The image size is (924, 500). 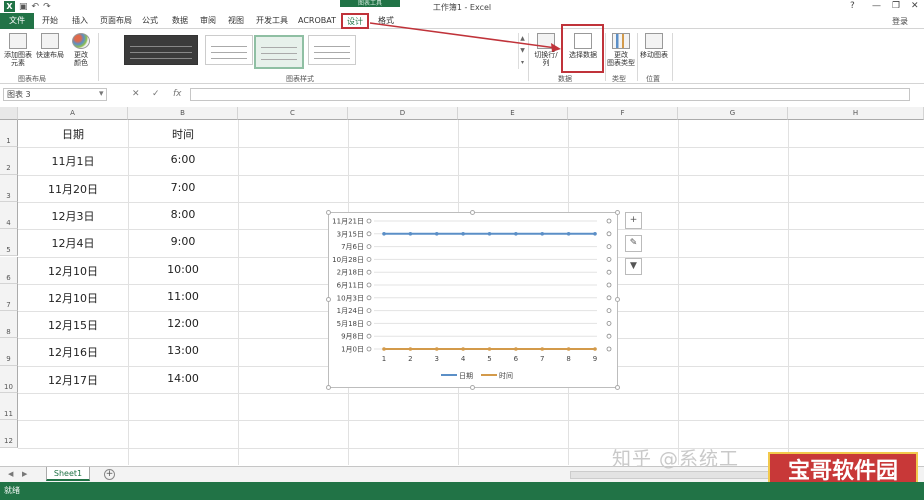 What do you see at coordinates (9, 325) in the screenshot?
I see `row-header: 8` at bounding box center [9, 325].